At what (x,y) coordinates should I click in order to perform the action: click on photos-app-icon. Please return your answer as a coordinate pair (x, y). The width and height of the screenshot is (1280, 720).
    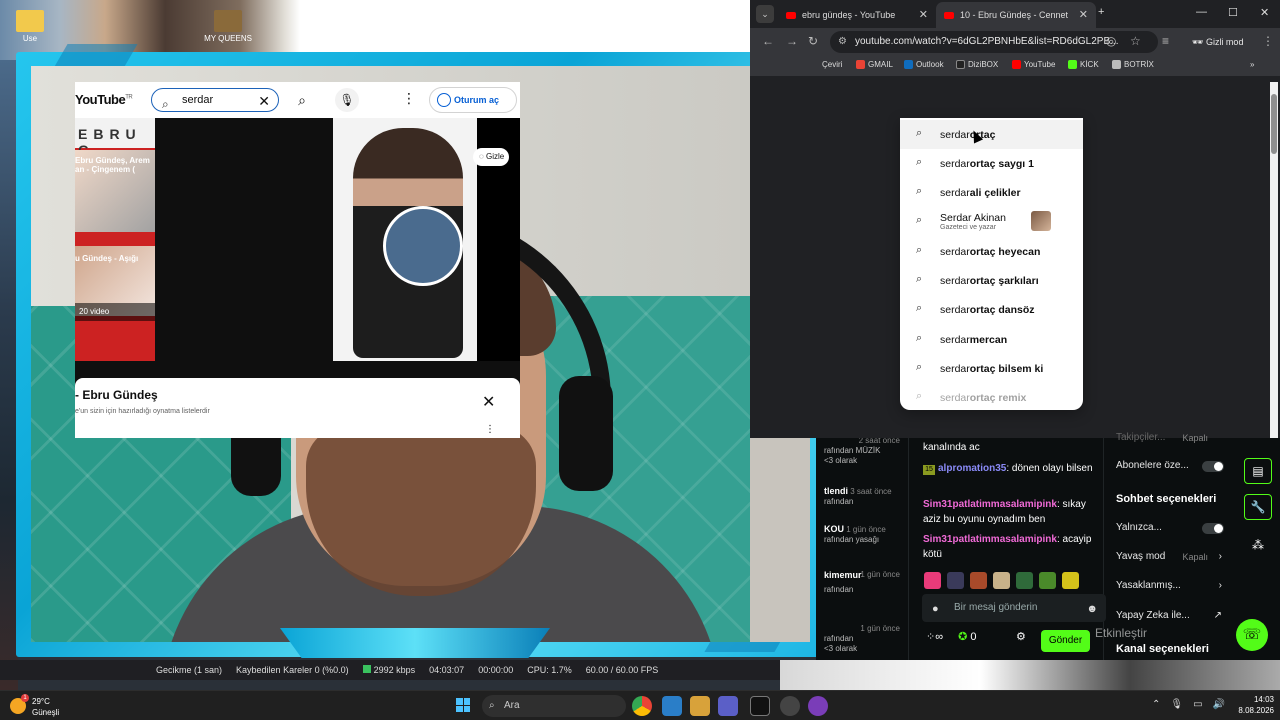
    Looking at the image, I should click on (672, 706).